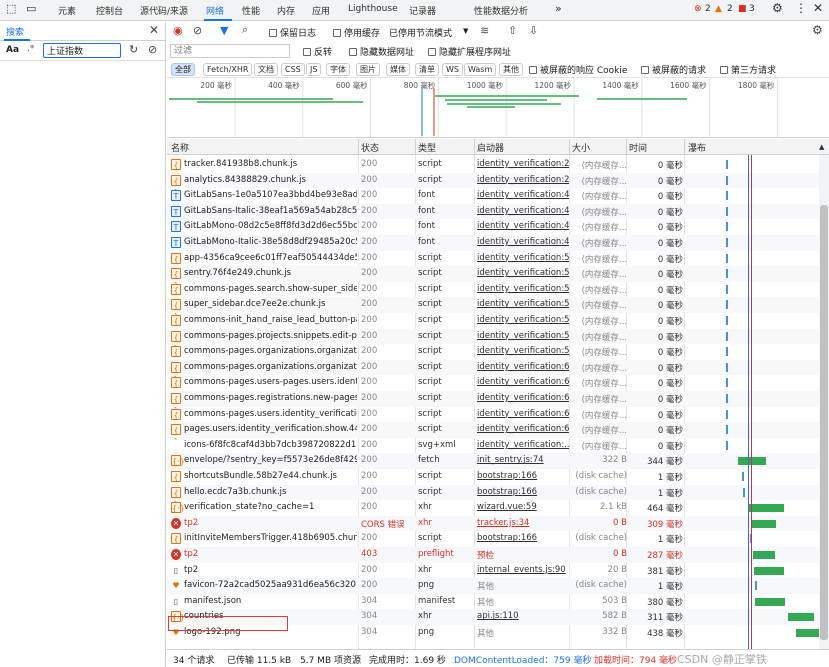 This screenshot has width=829, height=667. Describe the element at coordinates (317, 51) in the screenshot. I see `invert-checkbox: 反转` at that location.